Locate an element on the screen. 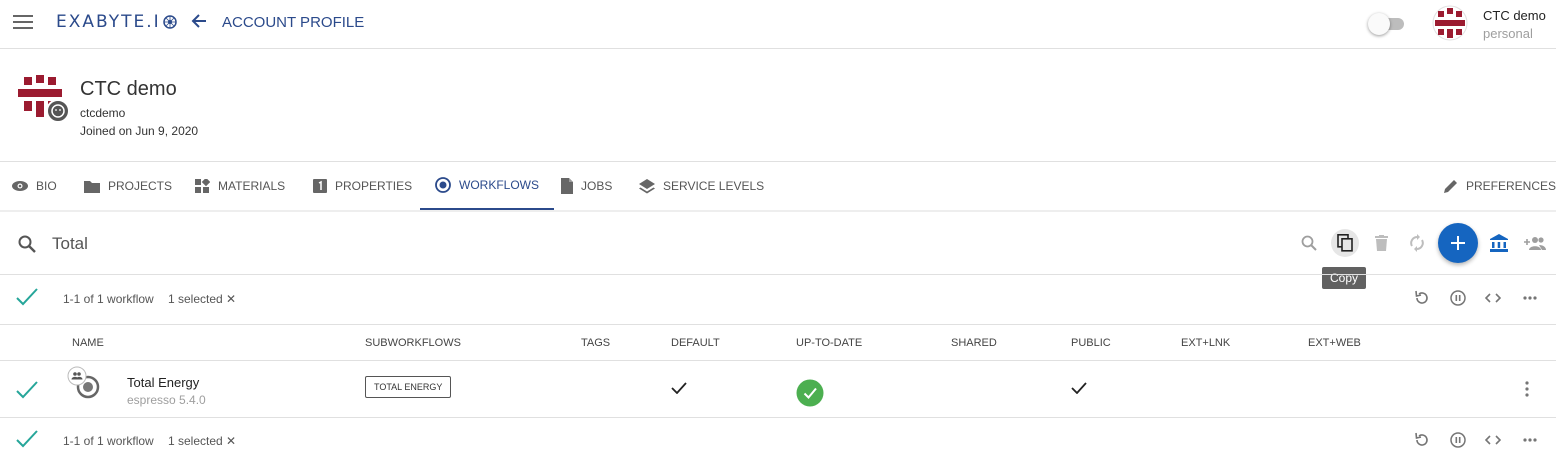 This screenshot has width=1556, height=458. tab-materials: MATERIALS is located at coordinates (240, 186).